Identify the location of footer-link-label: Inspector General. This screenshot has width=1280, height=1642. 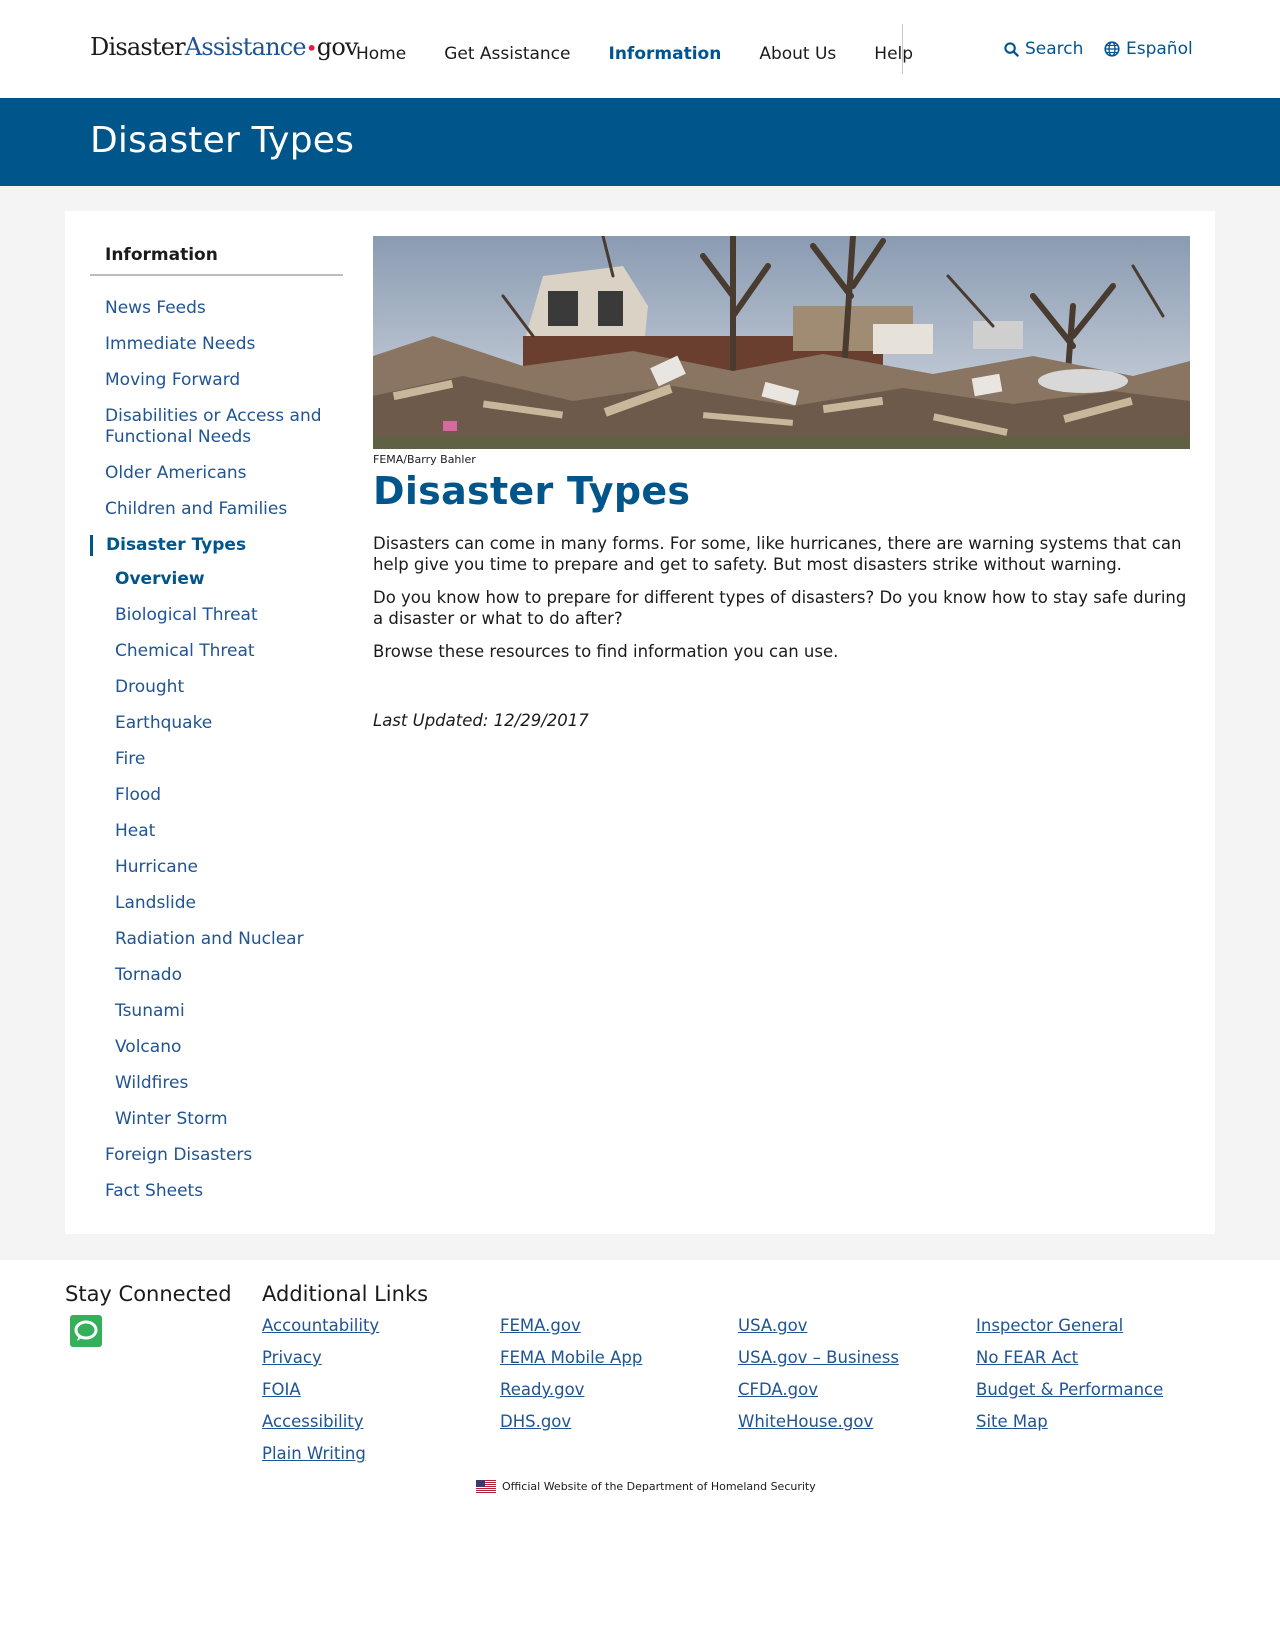
(1050, 1325).